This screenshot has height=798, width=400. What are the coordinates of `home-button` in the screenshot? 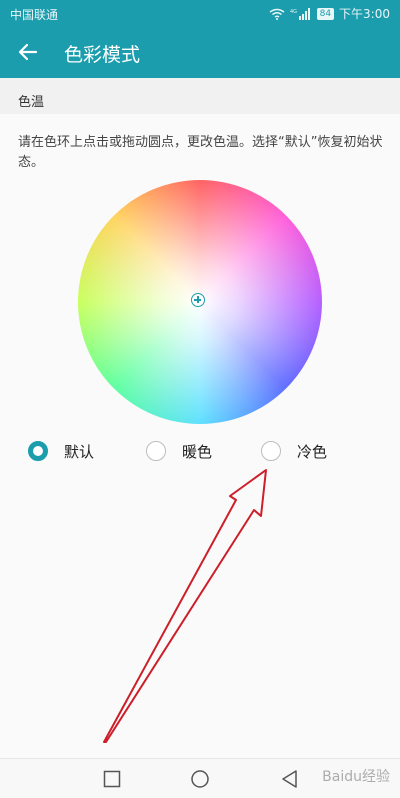 It's located at (200, 779).